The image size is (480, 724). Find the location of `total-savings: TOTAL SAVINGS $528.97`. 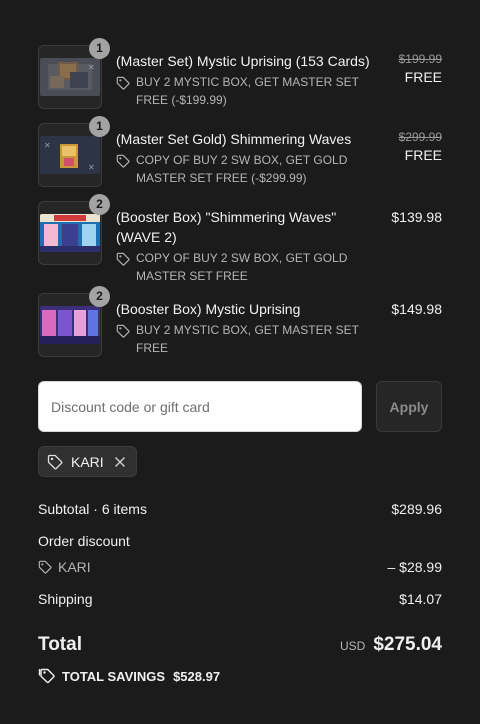

total-savings: TOTAL SAVINGS $528.97 is located at coordinates (129, 676).